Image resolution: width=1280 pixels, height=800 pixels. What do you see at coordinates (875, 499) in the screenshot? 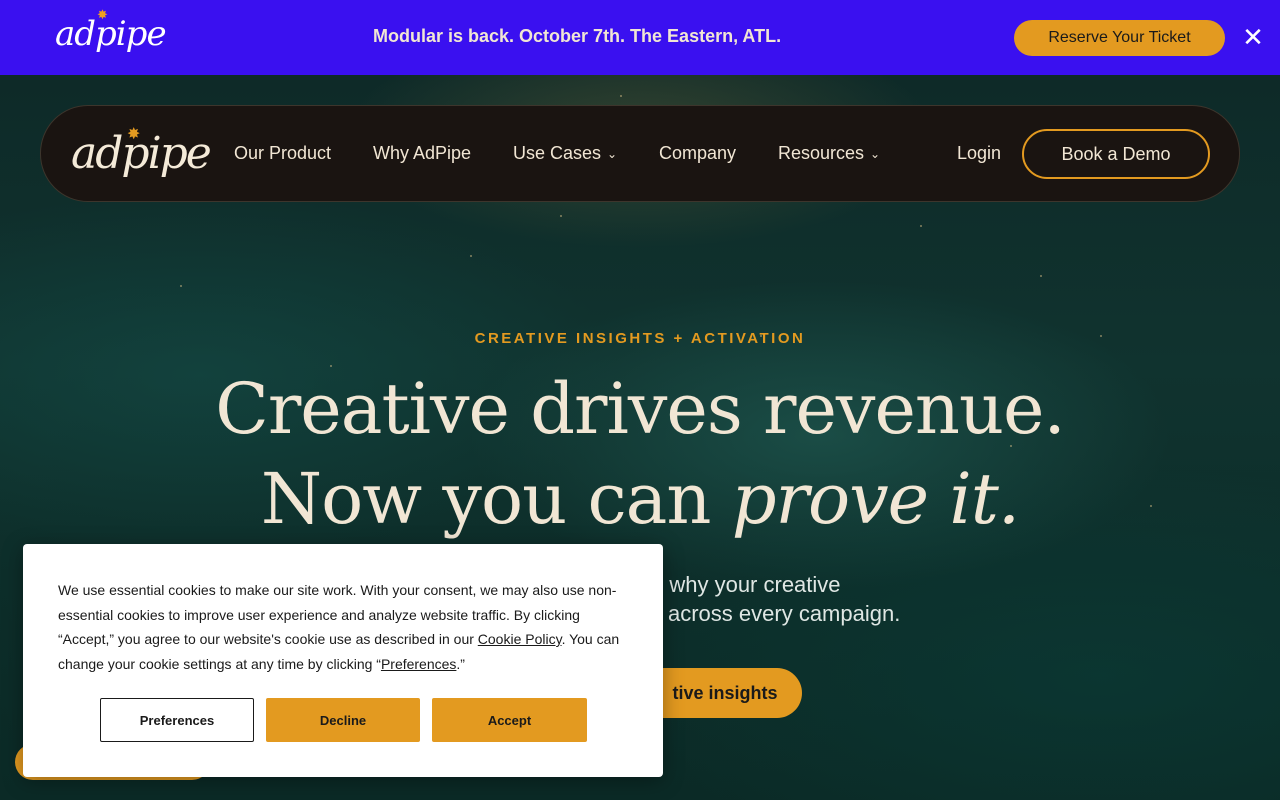
I see `headline-italic: prove it.` at bounding box center [875, 499].